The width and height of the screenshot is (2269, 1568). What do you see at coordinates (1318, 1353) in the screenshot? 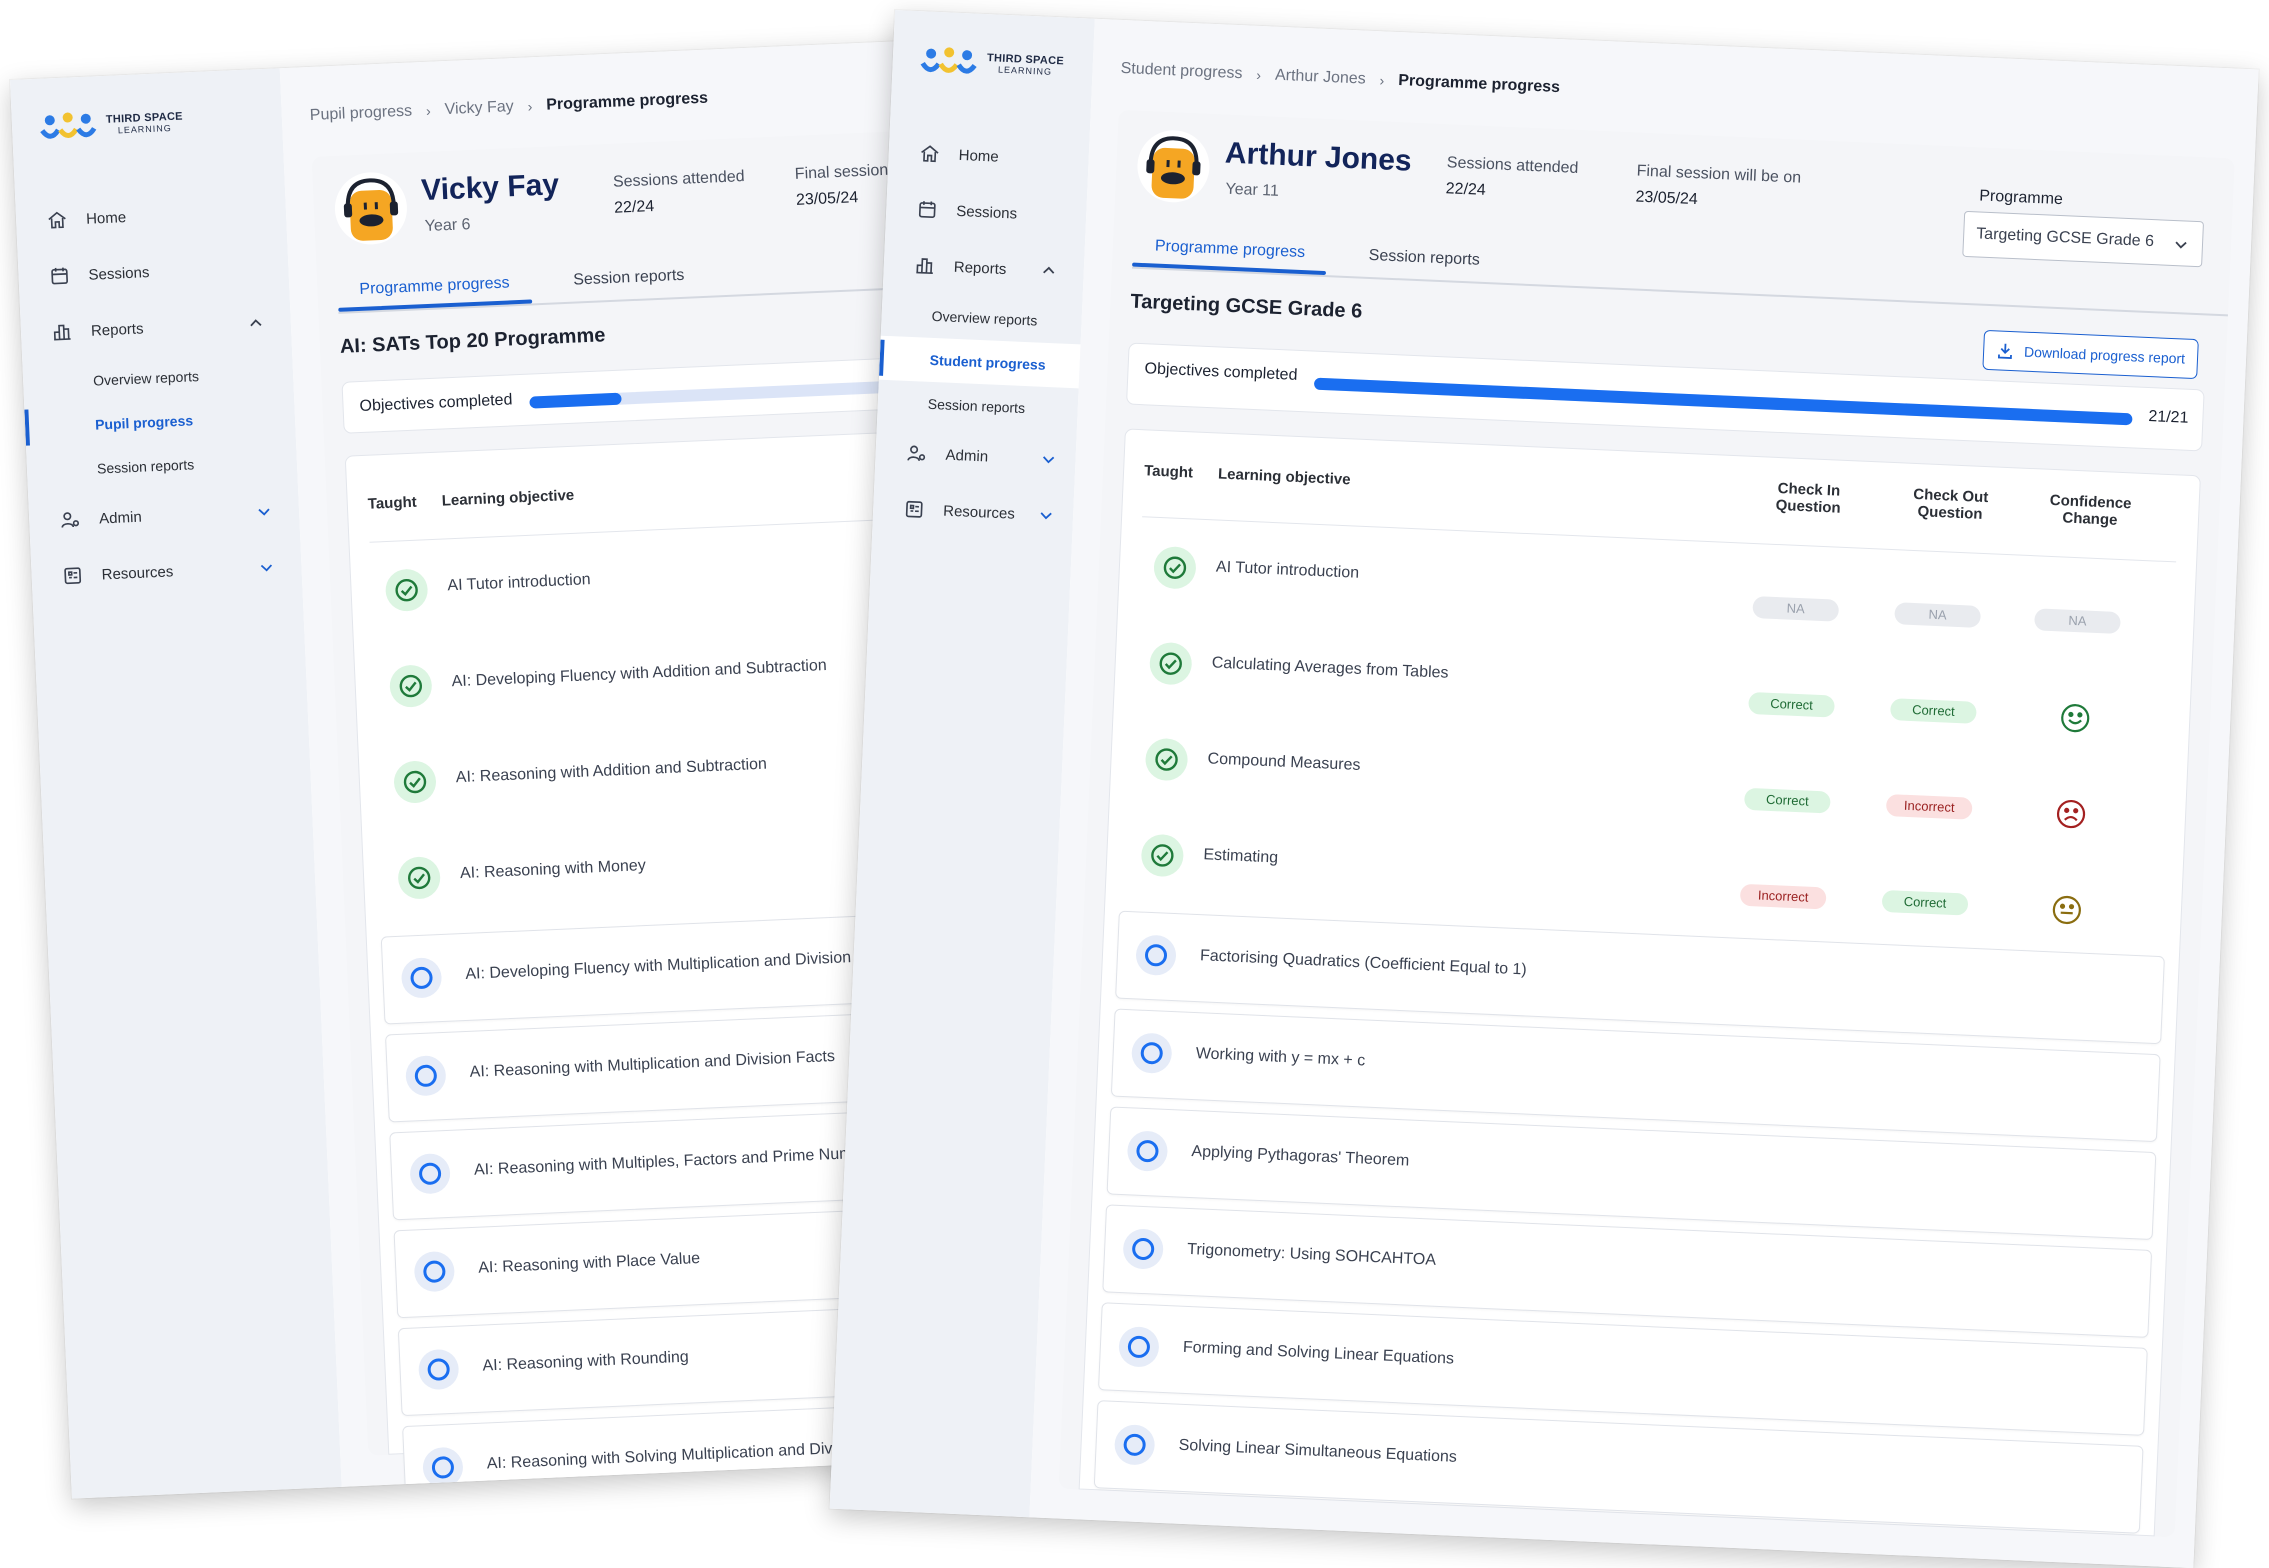
I see `learning-objective: Forming and Solving Linear Equations` at bounding box center [1318, 1353].